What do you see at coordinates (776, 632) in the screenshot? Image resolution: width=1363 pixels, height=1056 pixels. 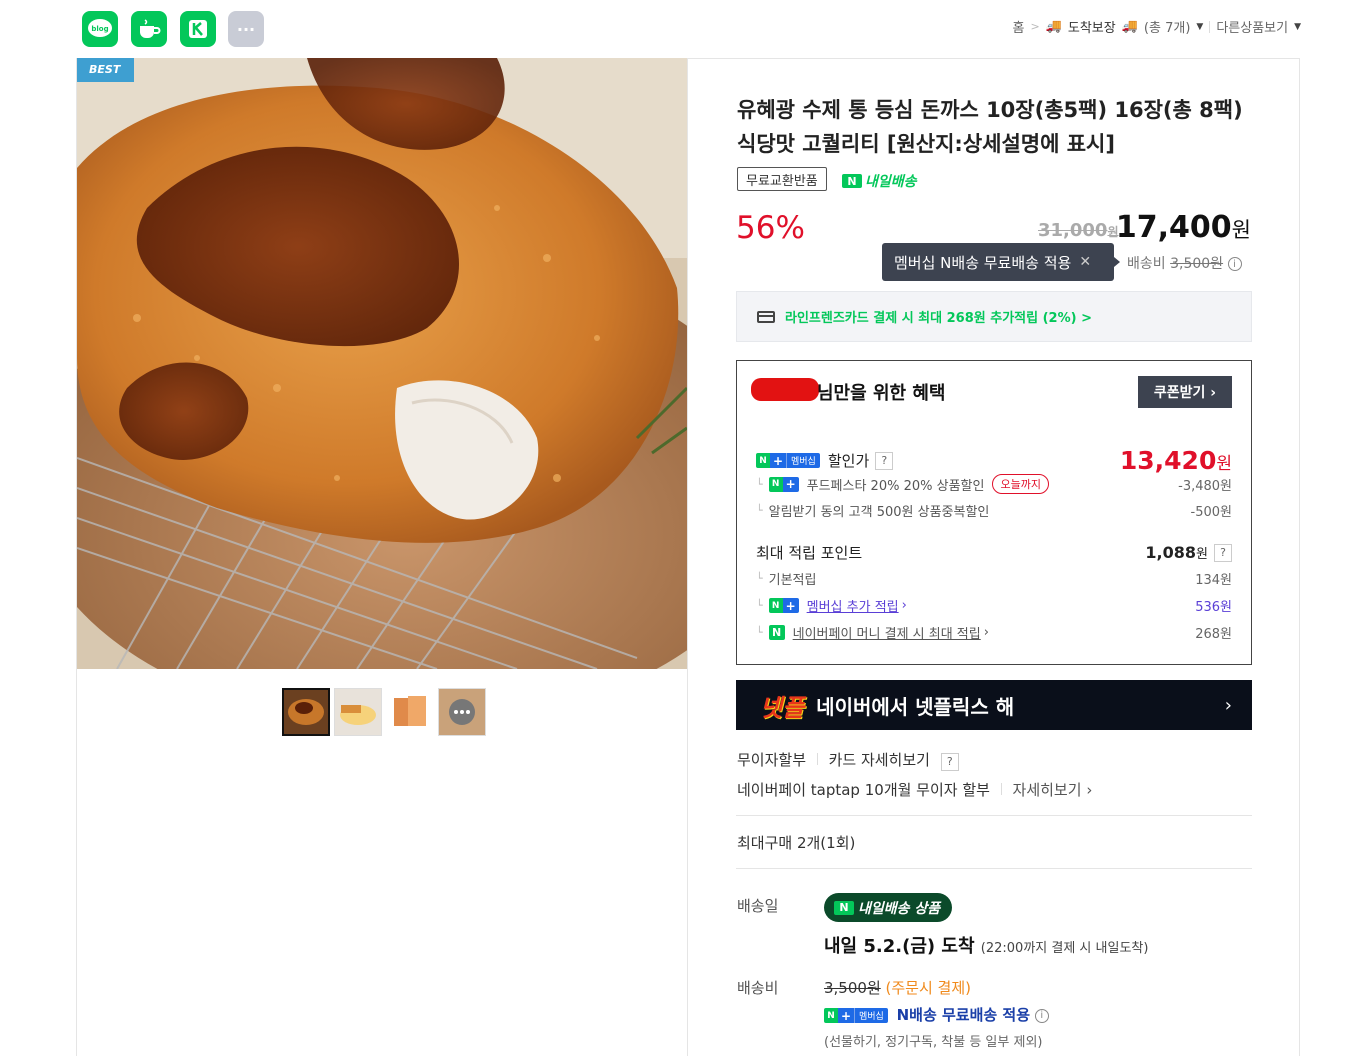 I see `naver-pay-icon: N` at bounding box center [776, 632].